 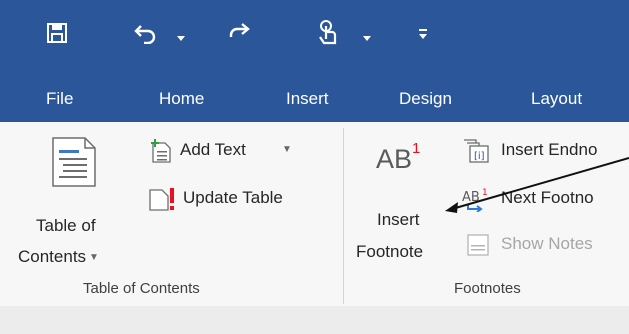 I want to click on ribbon-tab-bar: File Home Insert Design Layout, so click(x=314, y=100).